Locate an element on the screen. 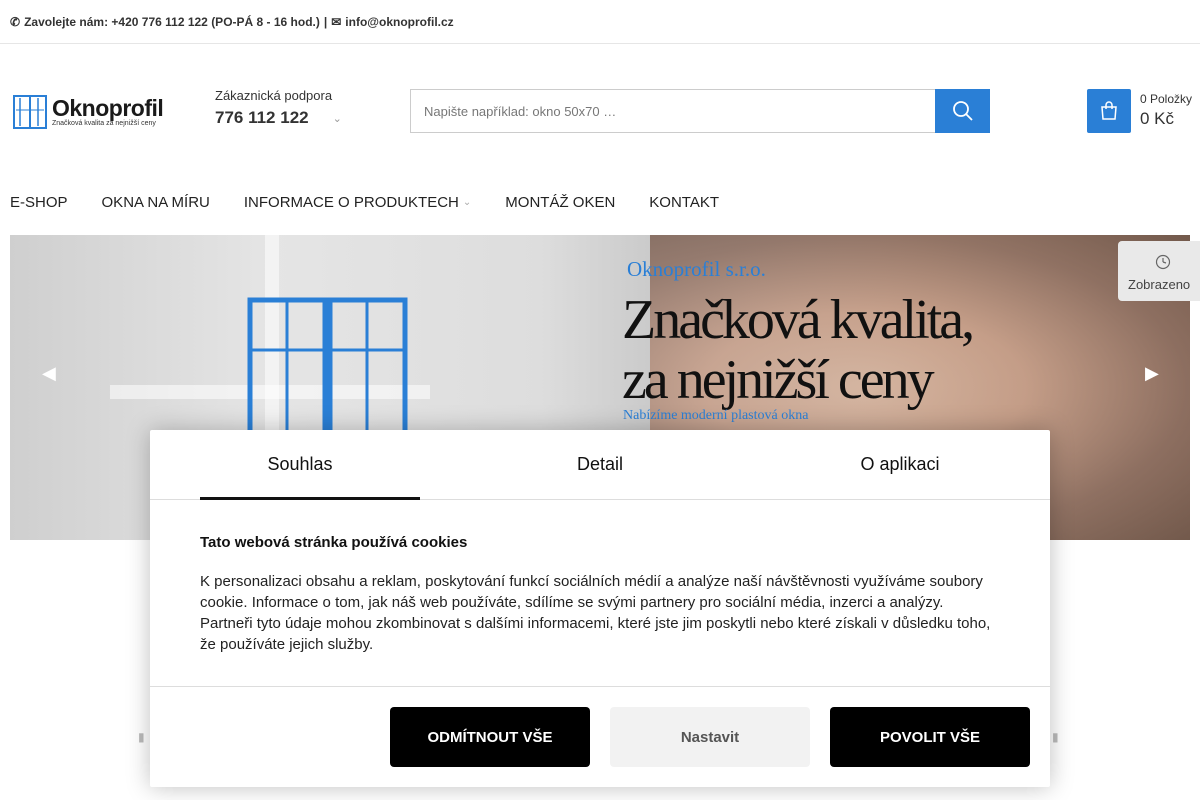  search-icon is located at coordinates (962, 111).